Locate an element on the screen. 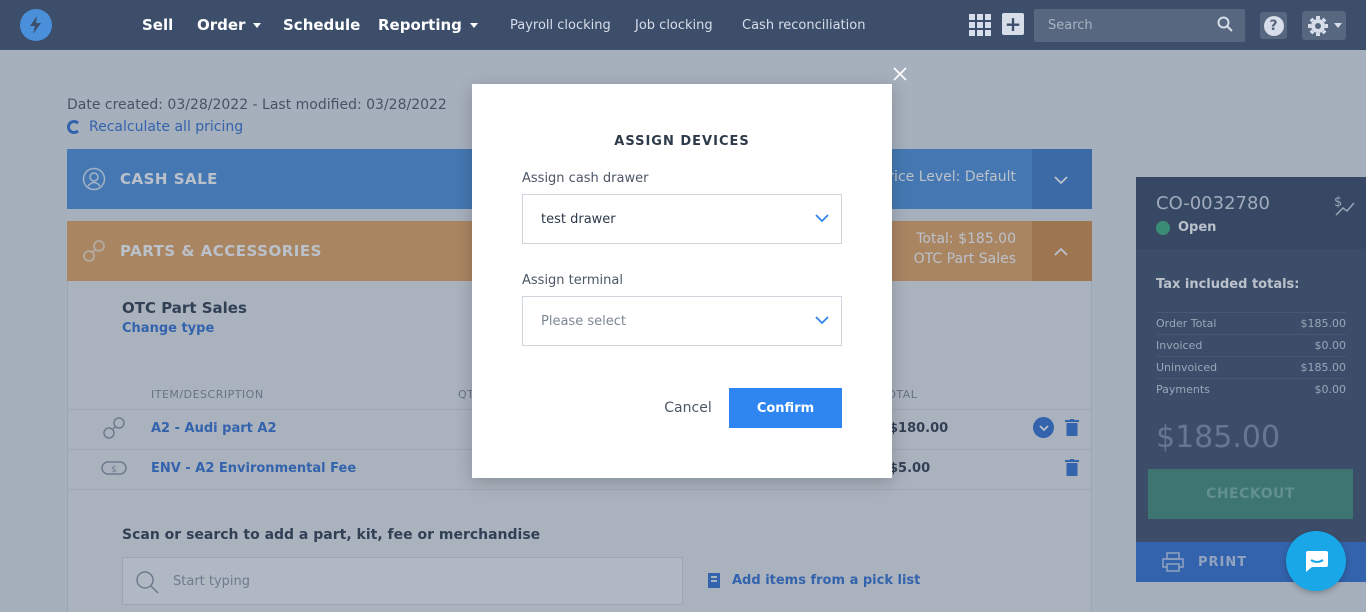  nav-sell-label: Sell is located at coordinates (158, 25).